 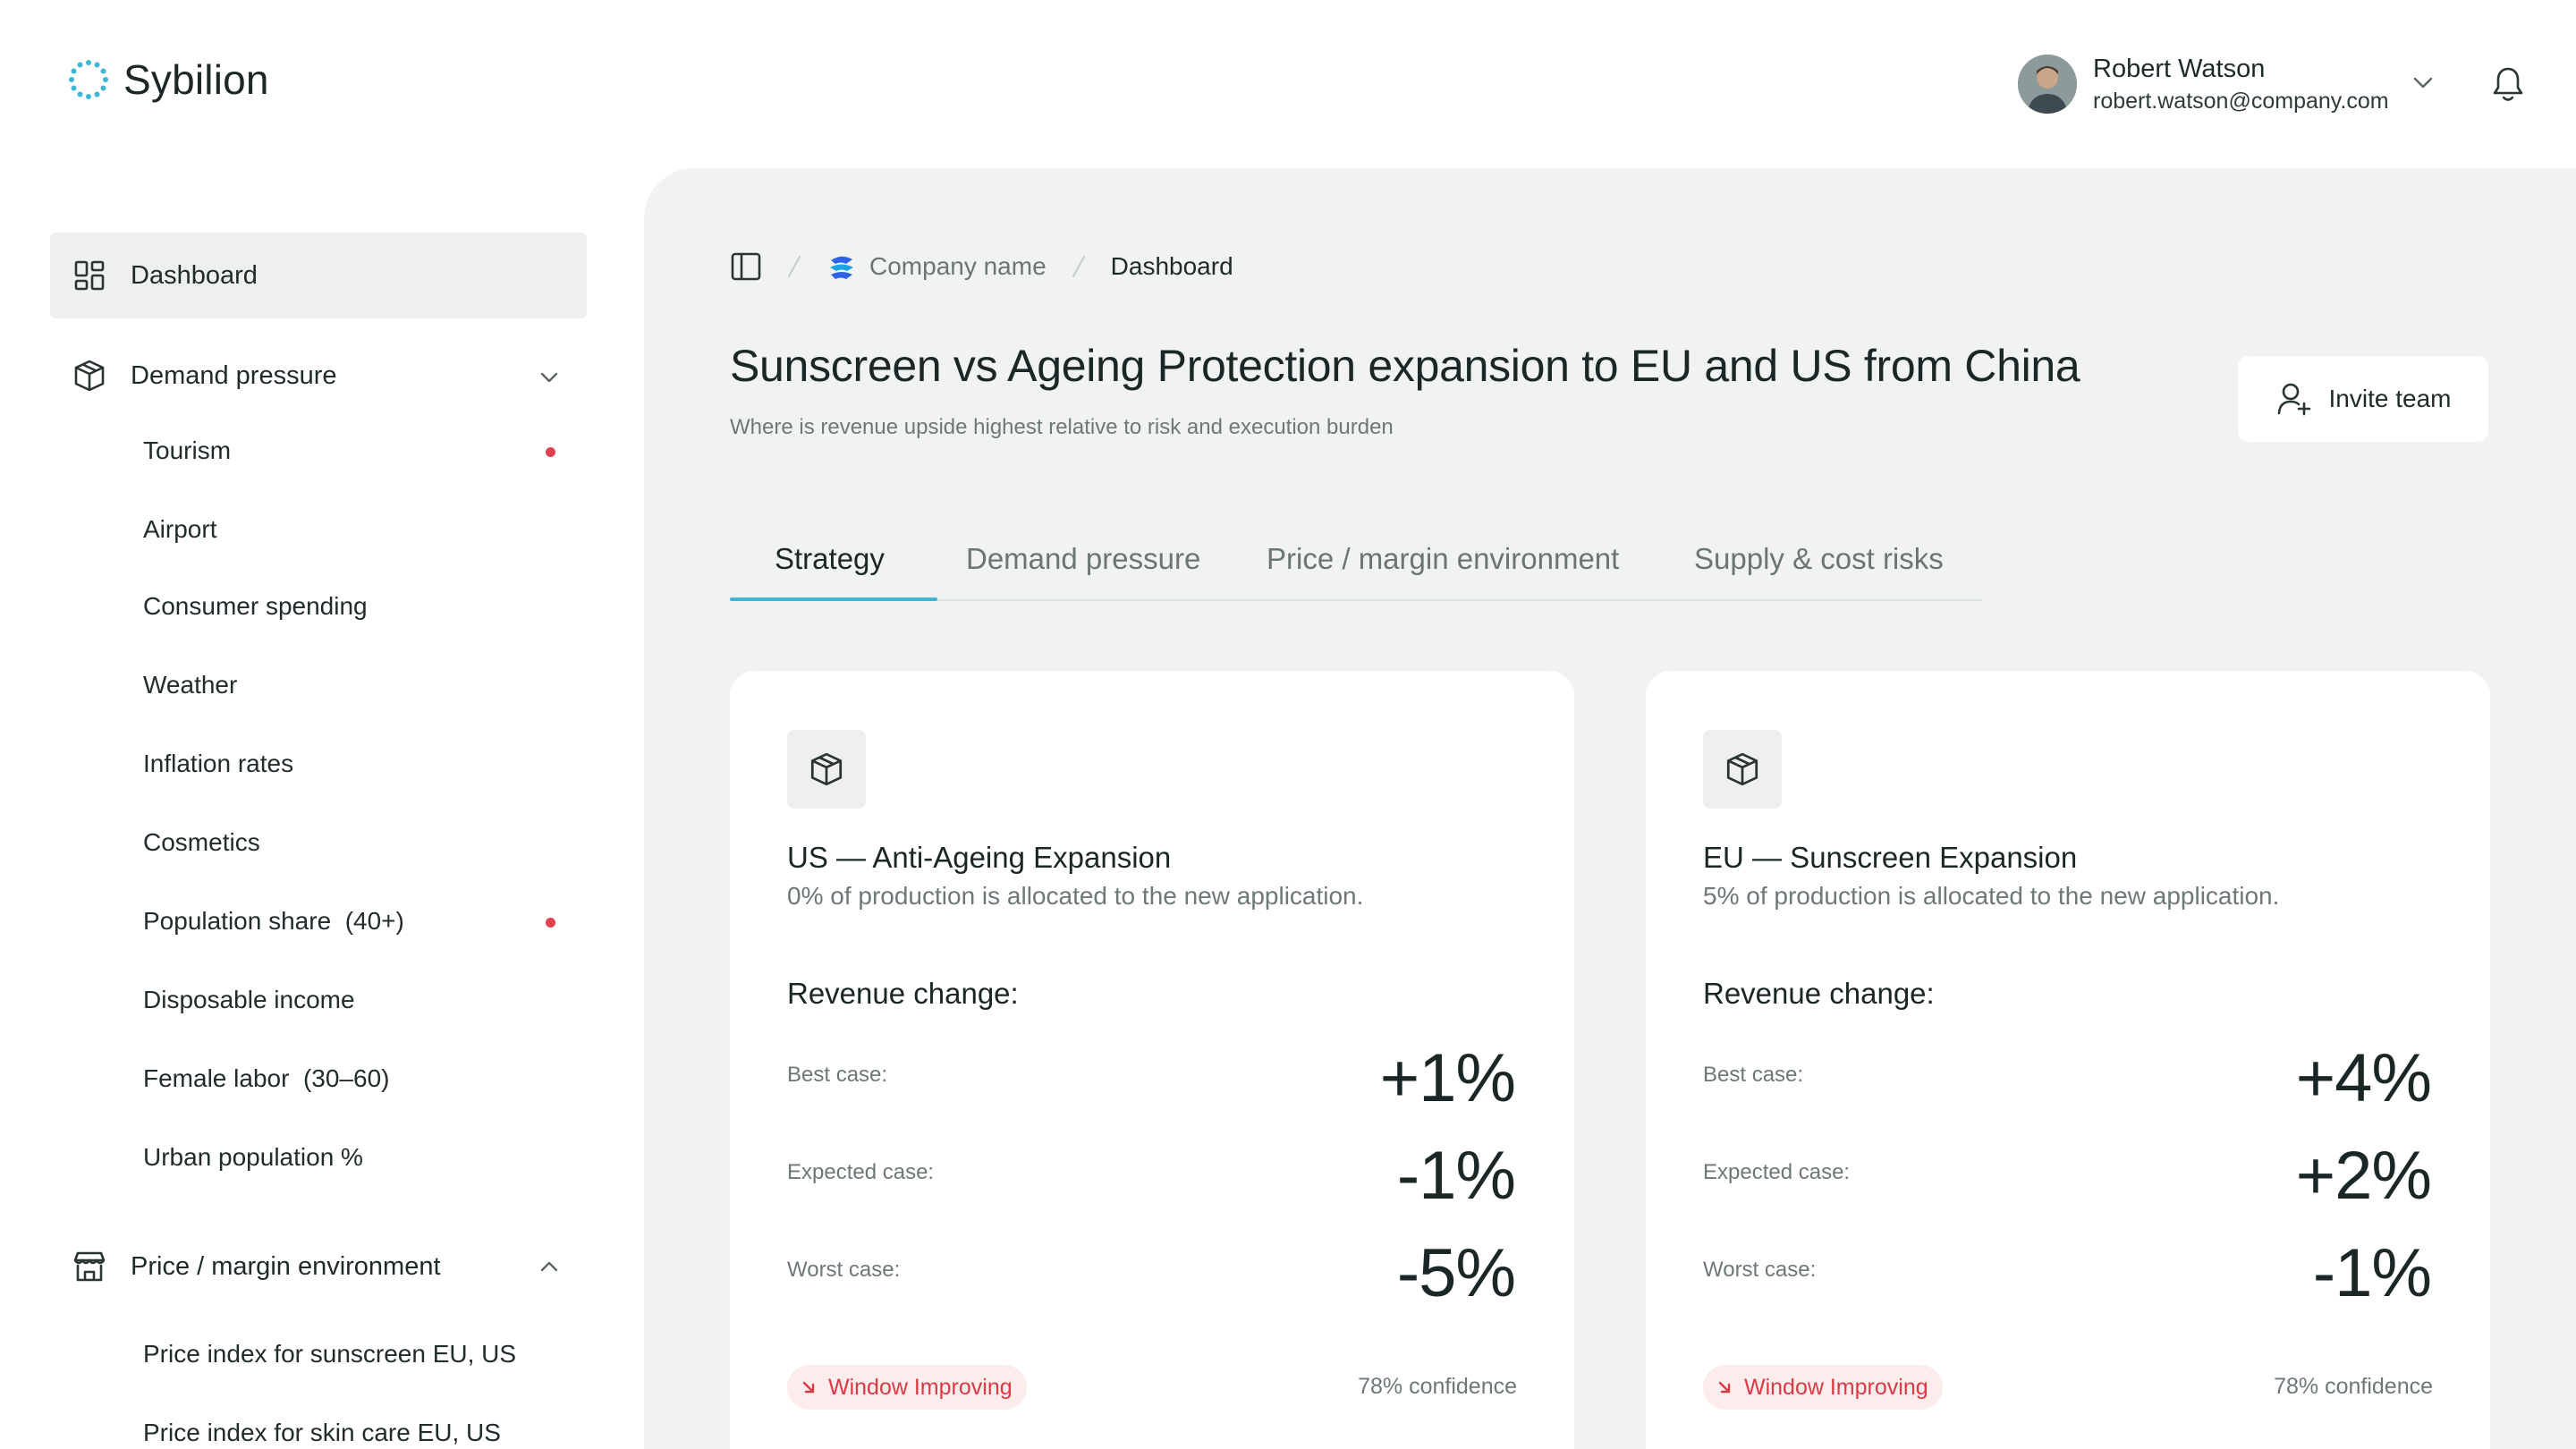 I want to click on expected-case-value: -1%, so click(x=1456, y=1176).